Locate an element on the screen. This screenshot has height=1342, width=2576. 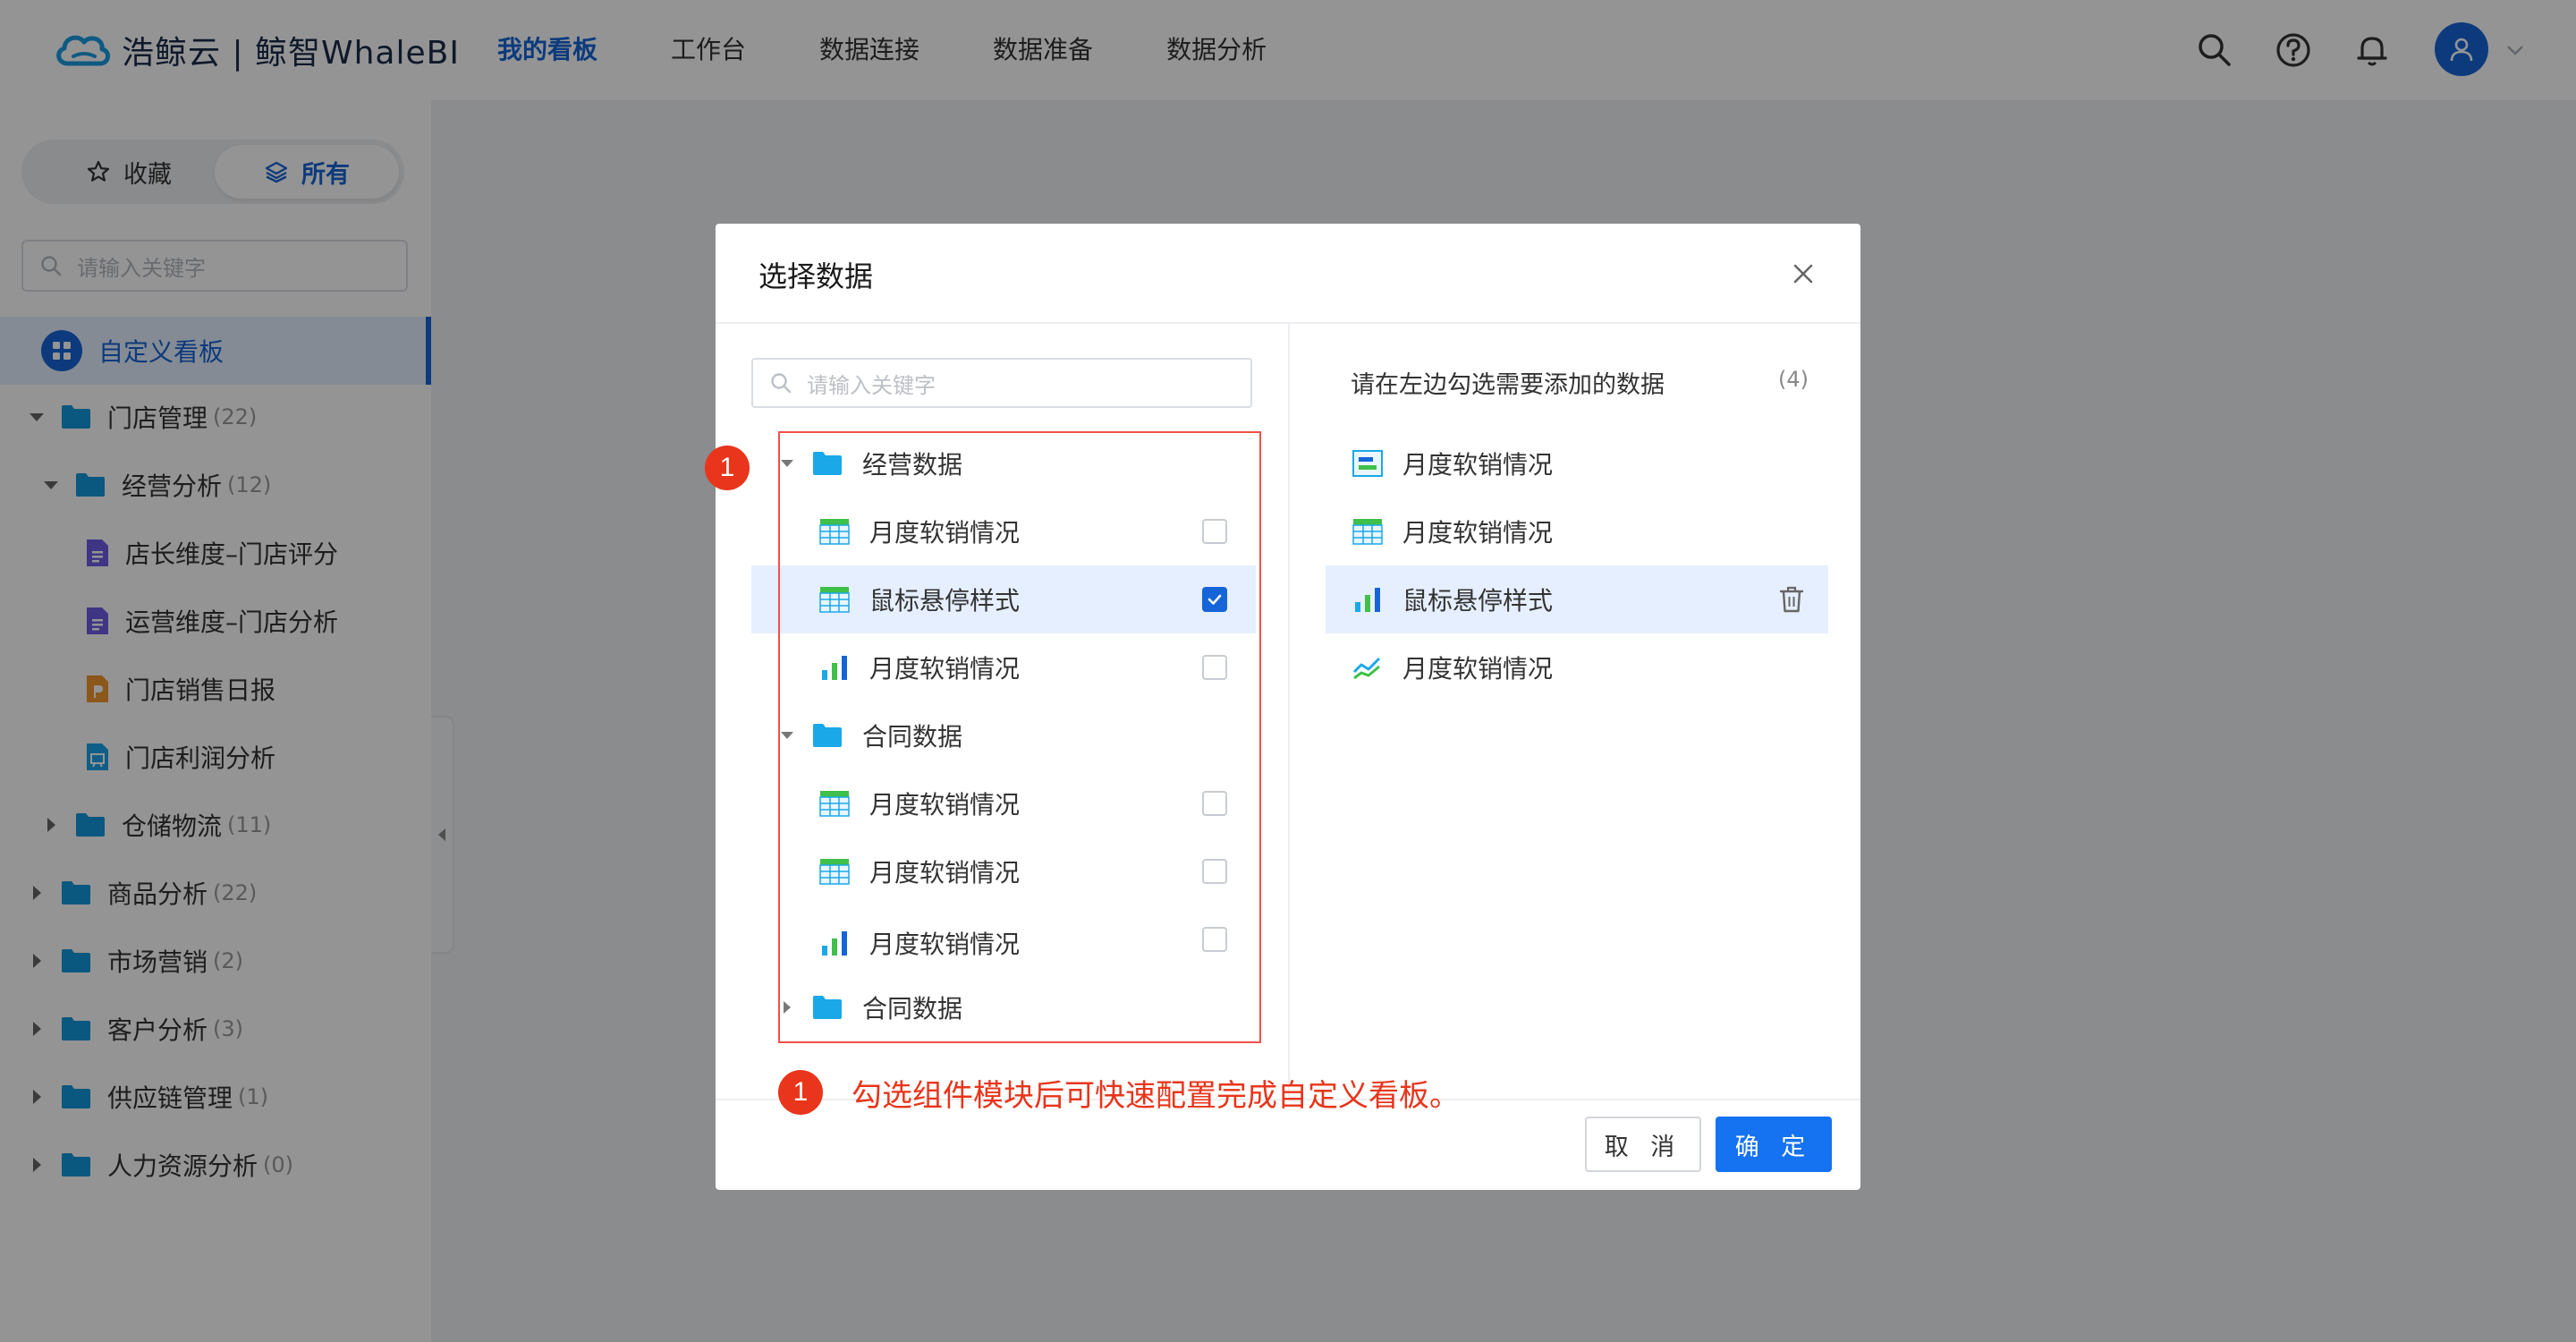
search-icon is located at coordinates (781, 384).